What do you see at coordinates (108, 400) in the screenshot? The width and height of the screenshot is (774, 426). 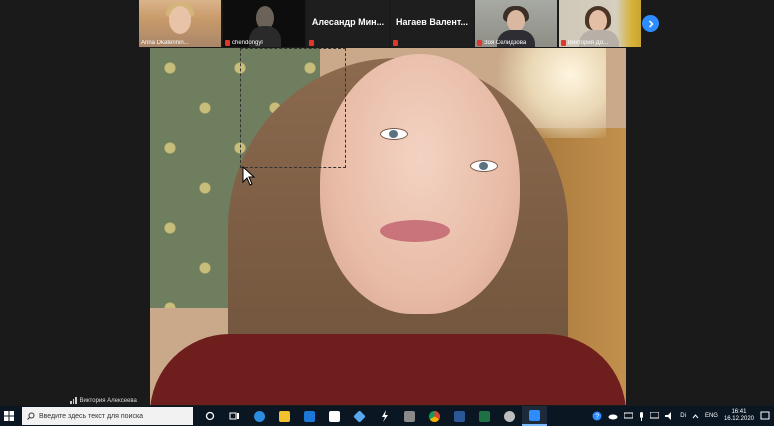 I see `active-speaker-name: Виктория Алексеева` at bounding box center [108, 400].